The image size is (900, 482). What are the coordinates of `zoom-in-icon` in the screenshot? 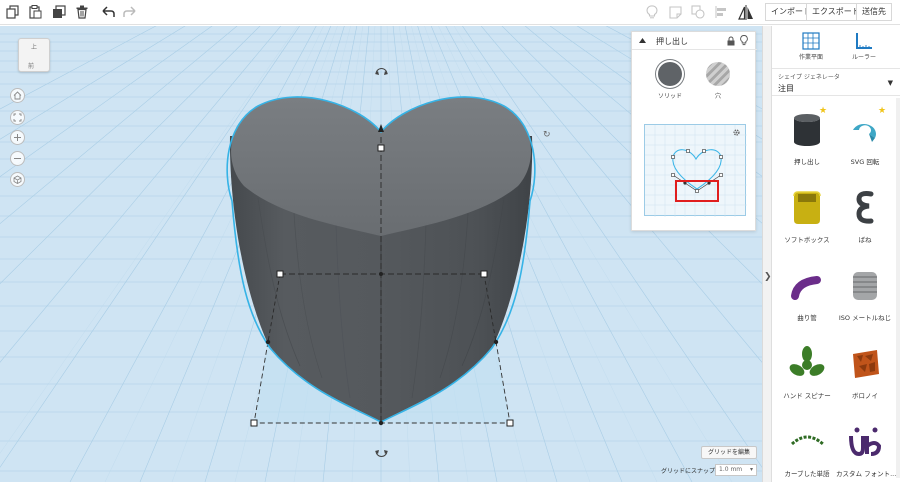 It's located at (17, 137).